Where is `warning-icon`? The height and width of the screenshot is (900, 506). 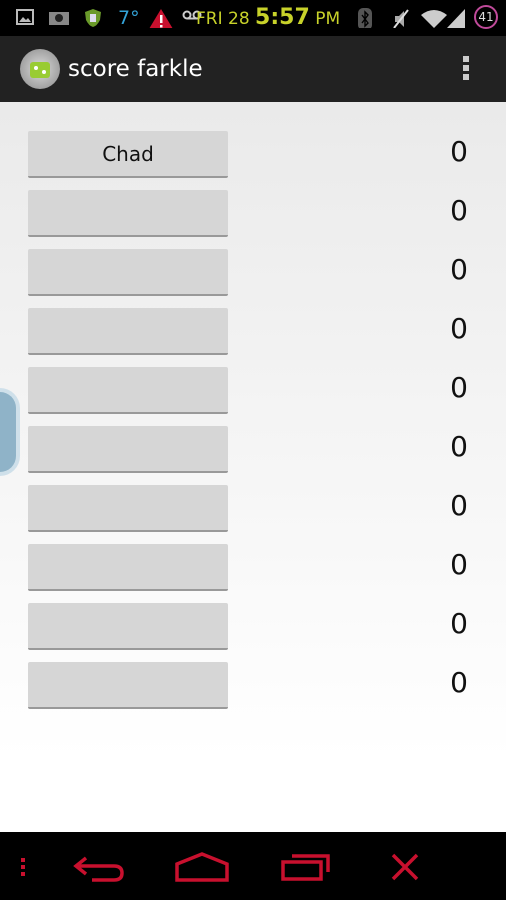 warning-icon is located at coordinates (161, 18).